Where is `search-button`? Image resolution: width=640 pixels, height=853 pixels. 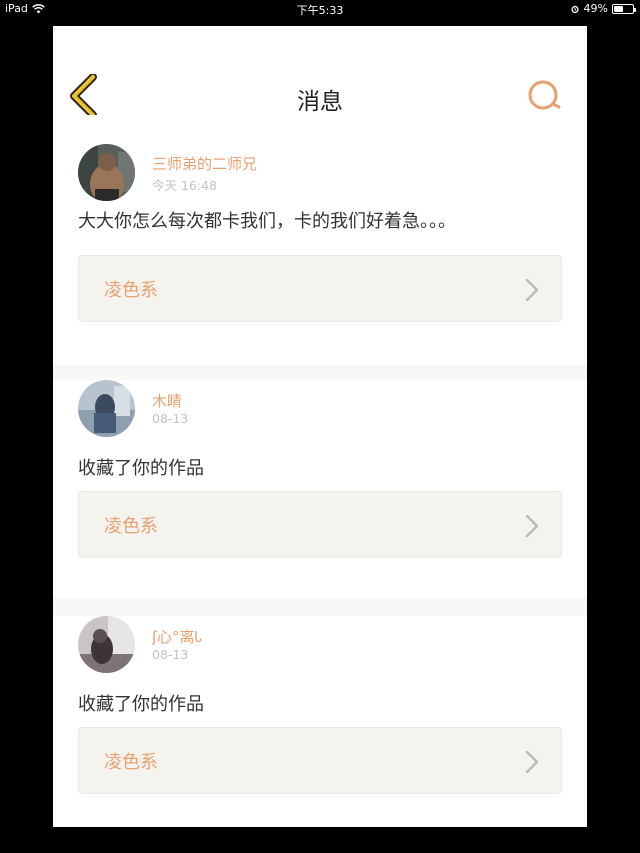 search-button is located at coordinates (545, 96).